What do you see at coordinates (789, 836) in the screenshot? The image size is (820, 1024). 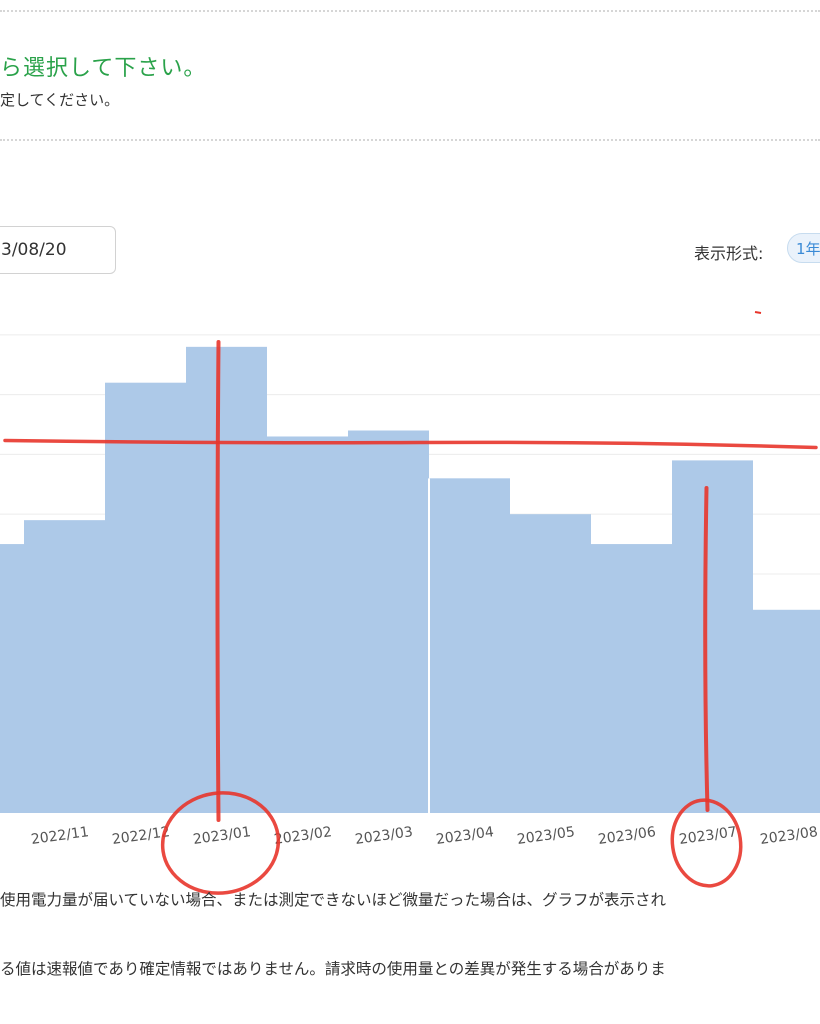 I see `tick-label-2023/08: 2023/08` at bounding box center [789, 836].